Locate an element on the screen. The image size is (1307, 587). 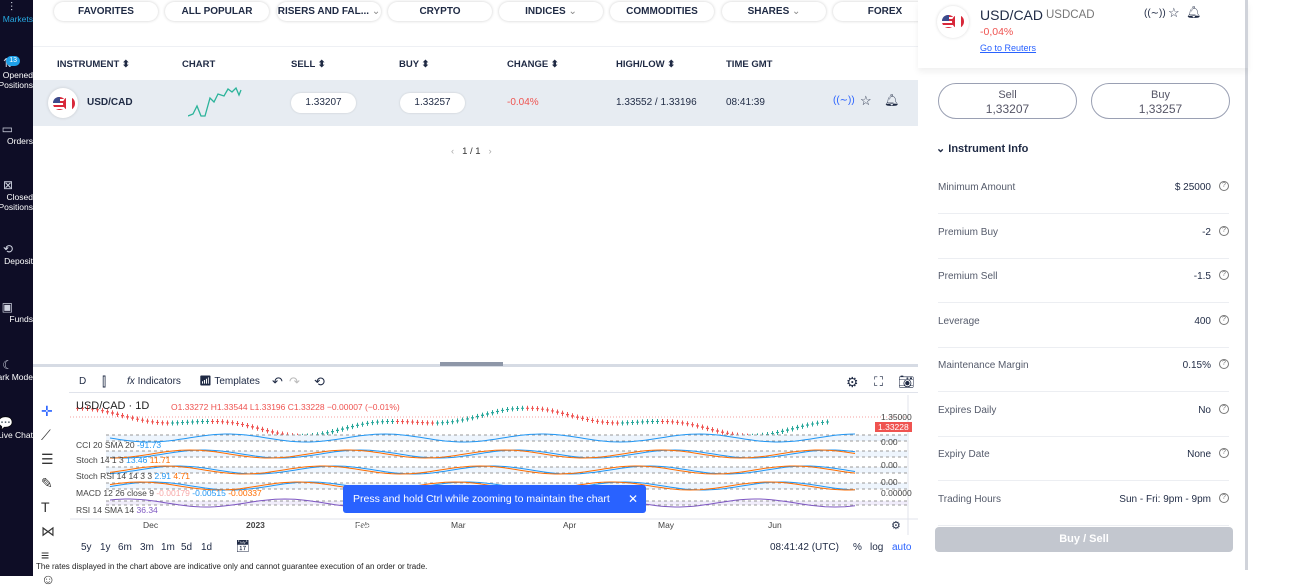
range-button-5y: 5y is located at coordinates (86, 547).